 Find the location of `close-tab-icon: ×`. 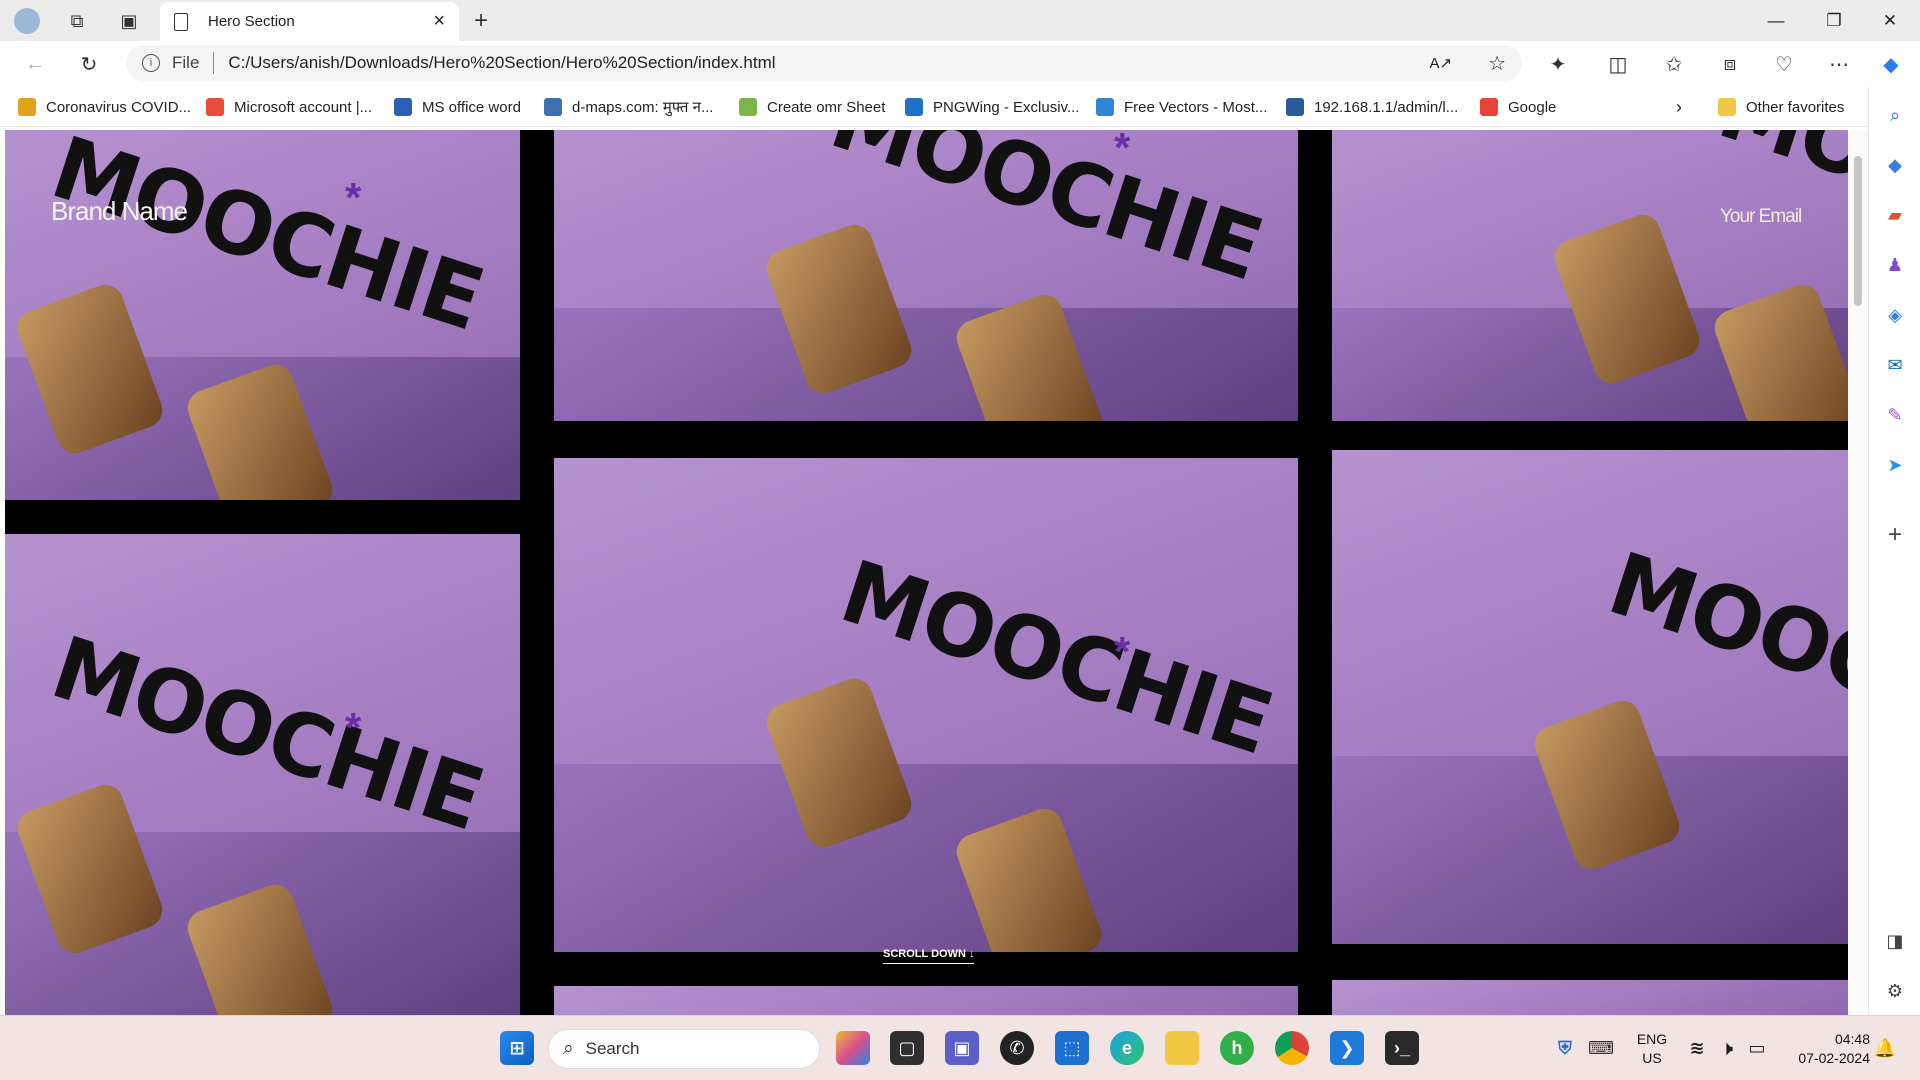

close-tab-icon: × is located at coordinates (439, 21).